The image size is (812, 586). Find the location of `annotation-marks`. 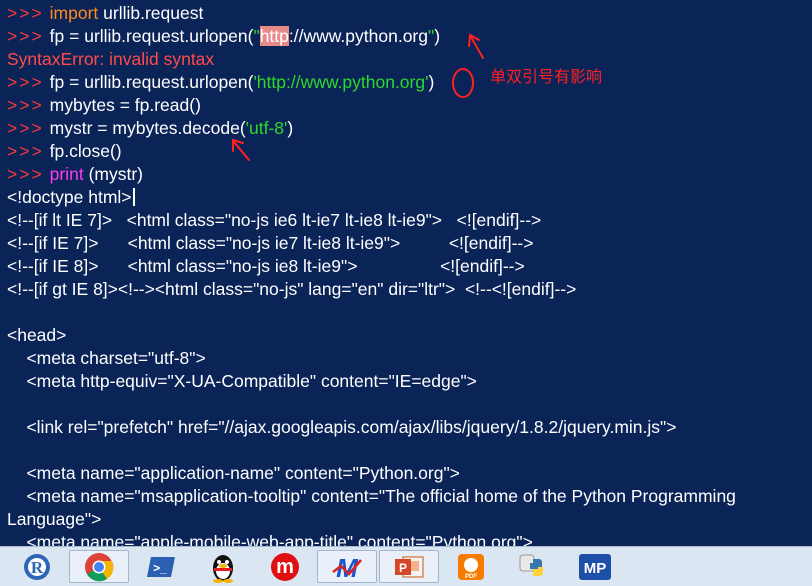

annotation-marks is located at coordinates (358, 97).